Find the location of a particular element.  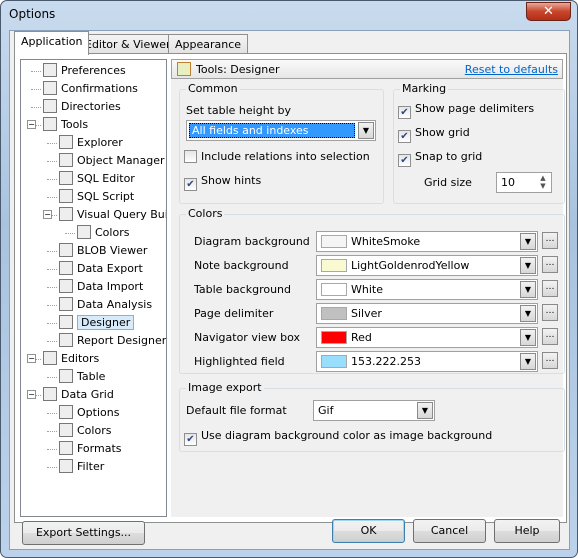

snap-to-grid-checkbox: ✔ Snap to grid is located at coordinates (440, 158).